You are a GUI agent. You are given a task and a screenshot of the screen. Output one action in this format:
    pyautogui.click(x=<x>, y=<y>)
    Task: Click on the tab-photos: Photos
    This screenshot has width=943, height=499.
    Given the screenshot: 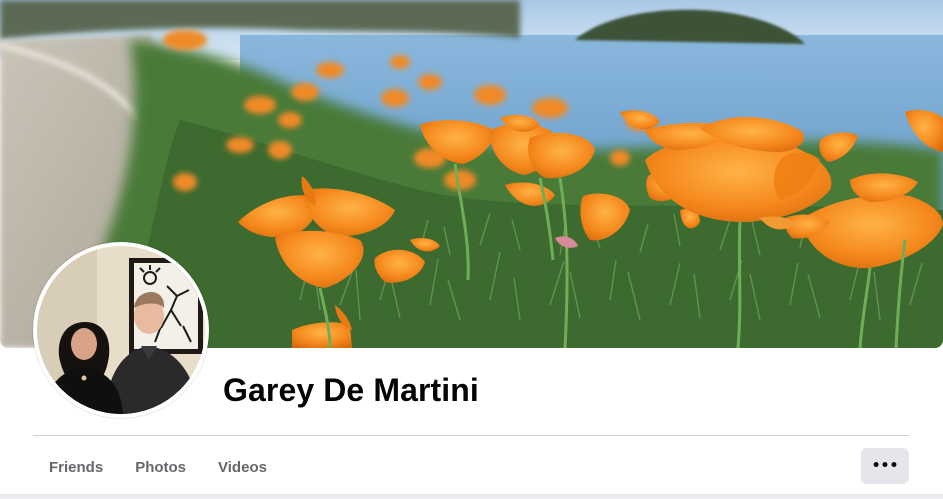 What is the action you would take?
    pyautogui.click(x=160, y=467)
    